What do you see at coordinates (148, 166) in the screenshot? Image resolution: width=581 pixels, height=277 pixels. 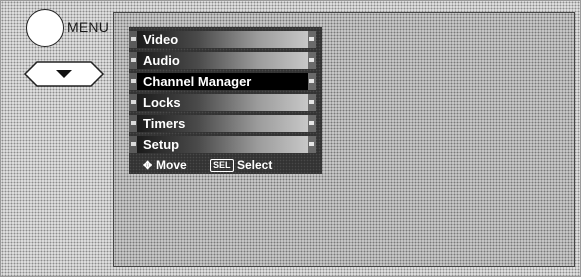 I see `dpad-move-icon: ✥` at bounding box center [148, 166].